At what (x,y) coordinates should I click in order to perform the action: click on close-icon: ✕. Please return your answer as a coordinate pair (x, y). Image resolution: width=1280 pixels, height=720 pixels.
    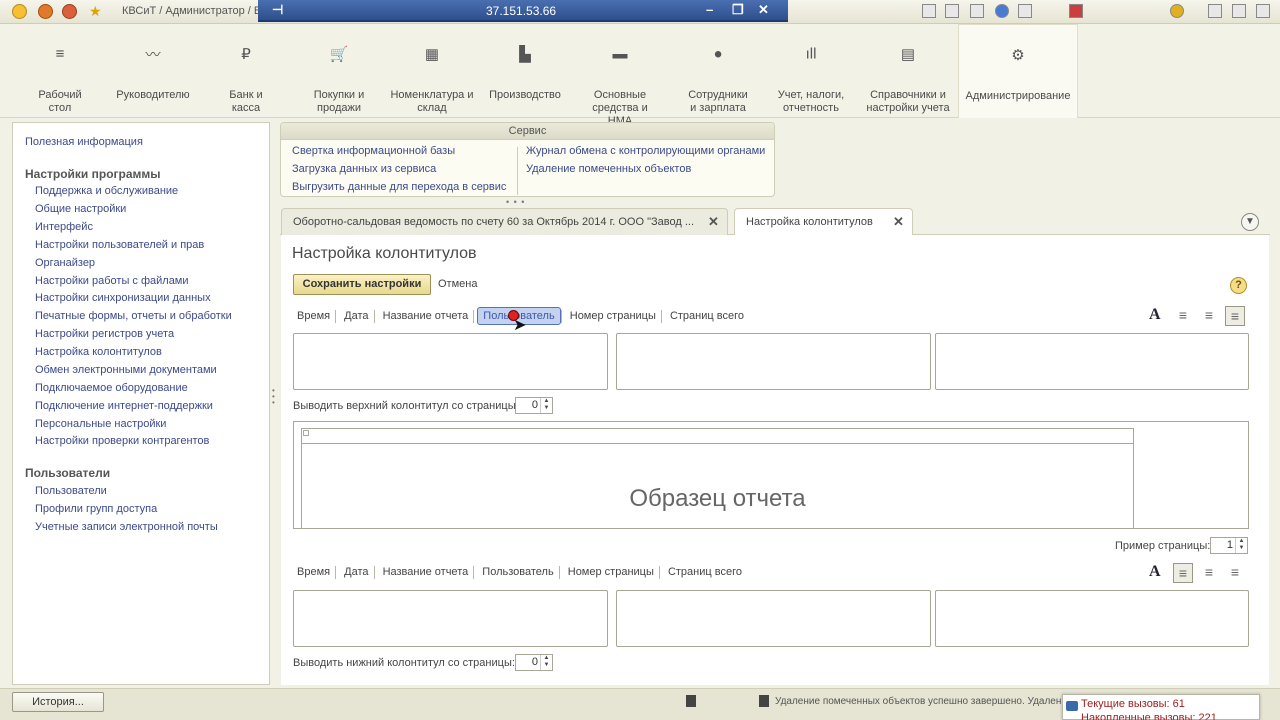
    Looking at the image, I should click on (763, 10).